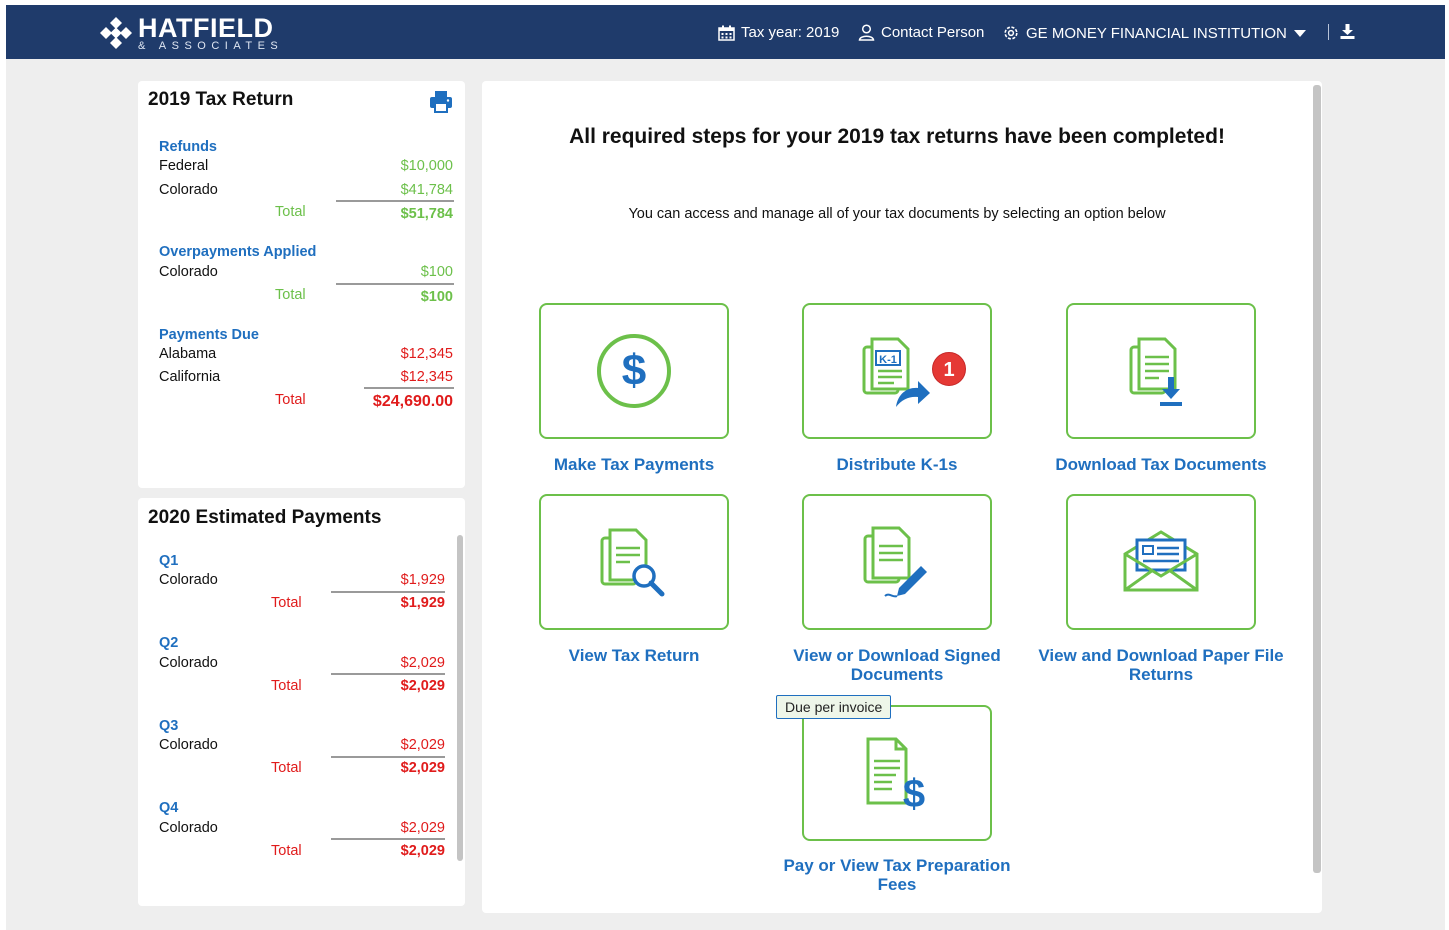 The image size is (1449, 930). I want to click on document-dollar-icon: $, so click(895, 775).